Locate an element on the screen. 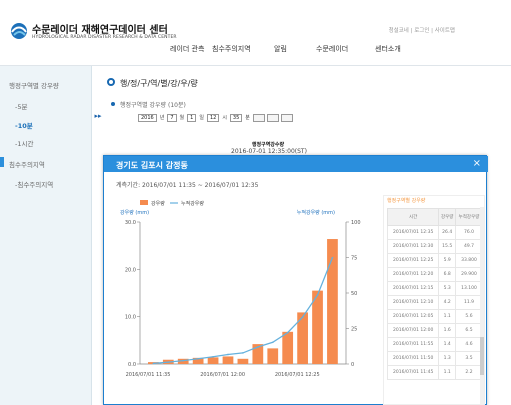 Image resolution: width=511 pixels, height=405 pixels. nav-radar-observation: 레이더 관측 is located at coordinates (187, 49).